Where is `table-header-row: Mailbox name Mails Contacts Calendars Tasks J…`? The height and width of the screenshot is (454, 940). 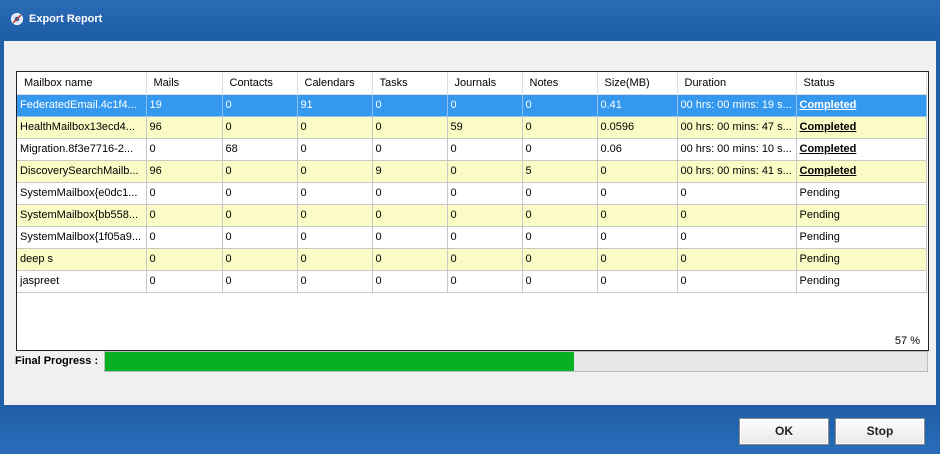
table-header-row: Mailbox name Mails Contacts Calendars Tasks J… is located at coordinates (472, 83).